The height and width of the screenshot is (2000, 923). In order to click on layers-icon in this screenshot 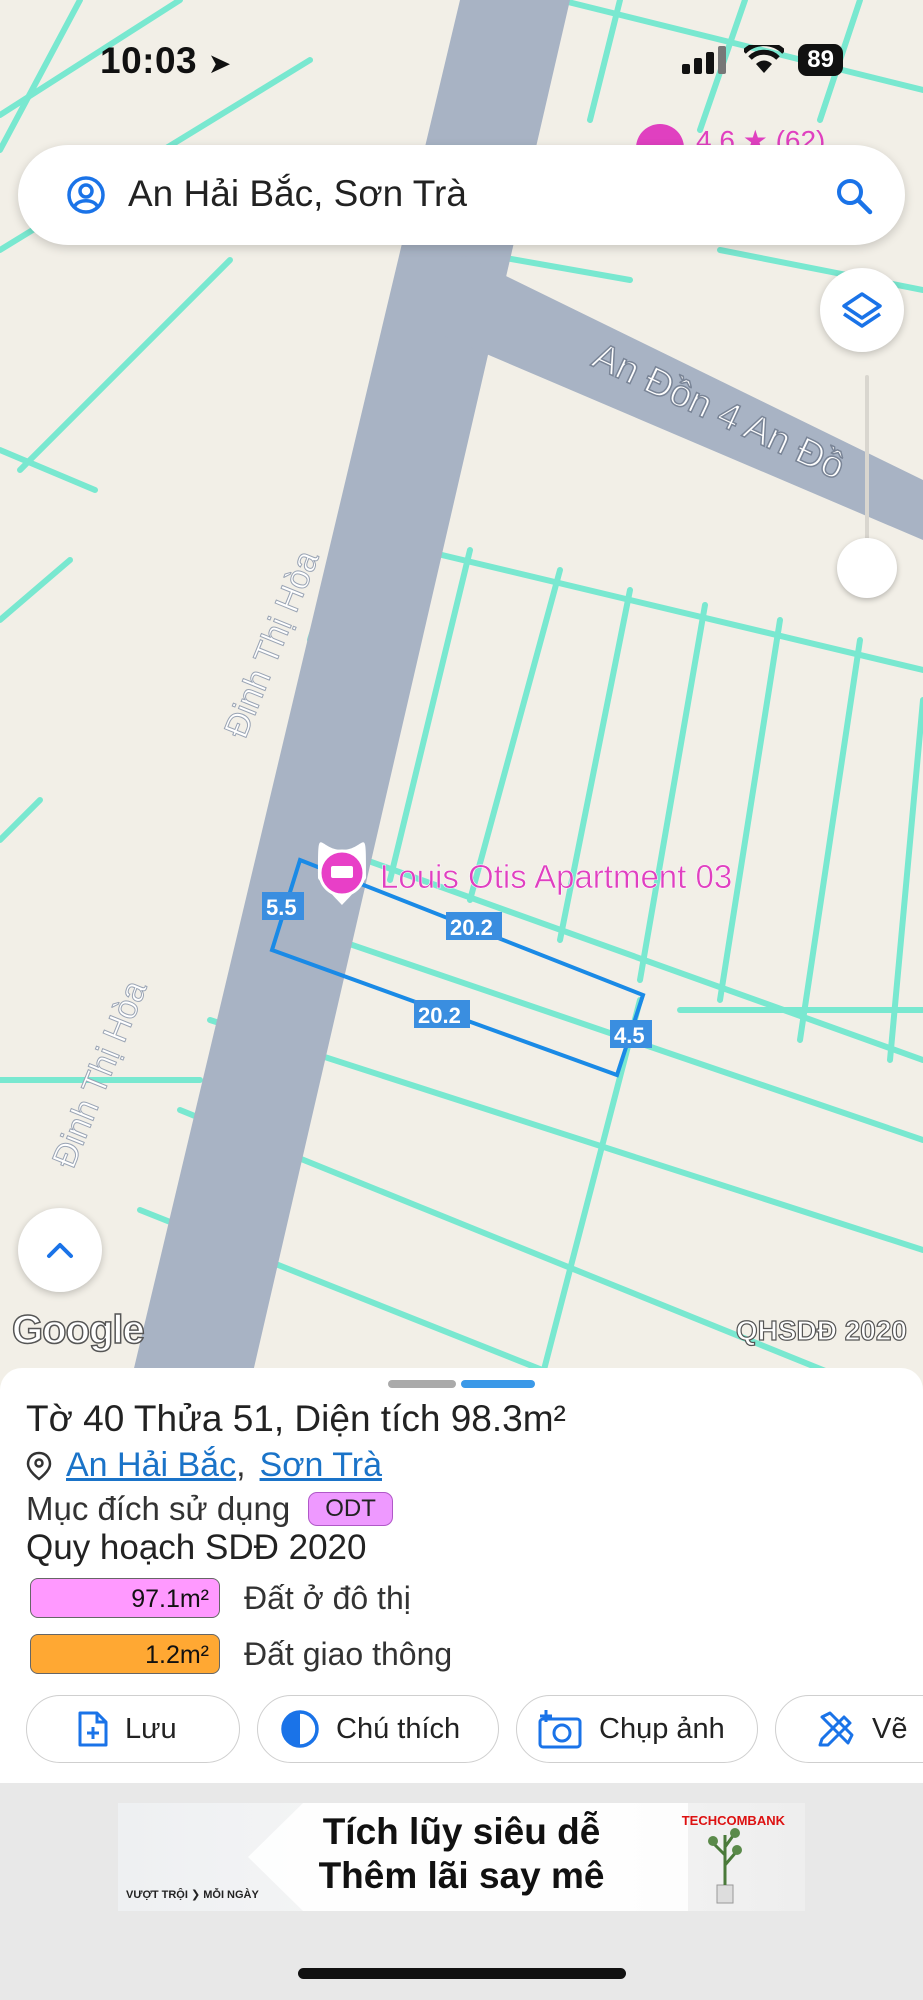, I will do `click(862, 310)`.